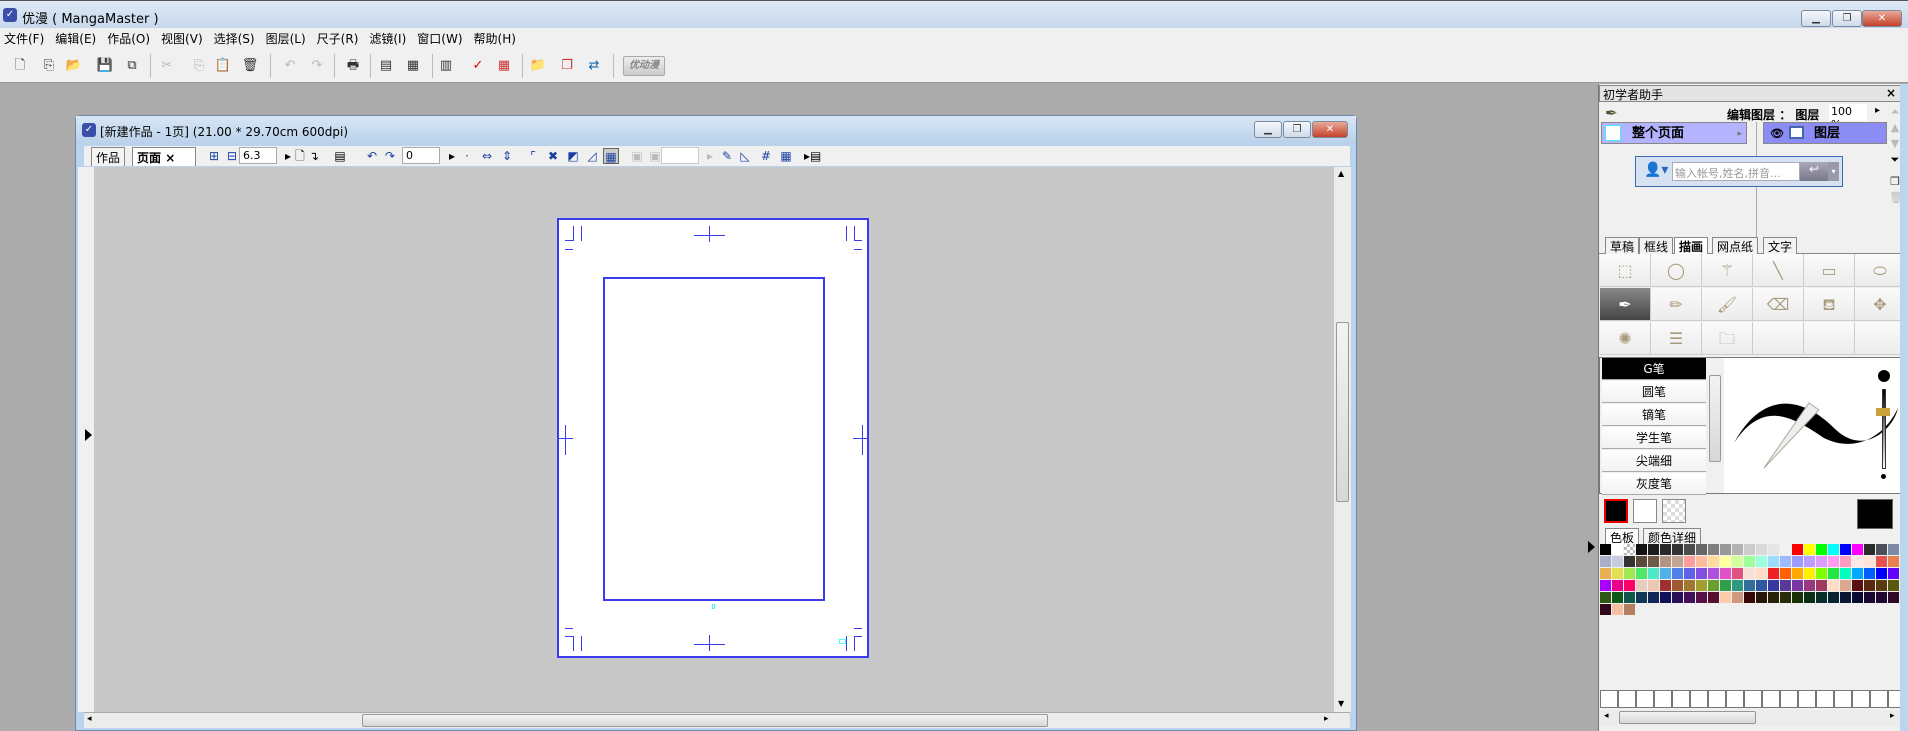 The width and height of the screenshot is (1908, 731). Describe the element at coordinates (199, 66) in the screenshot. I see `copy-icon: ⎘` at that location.